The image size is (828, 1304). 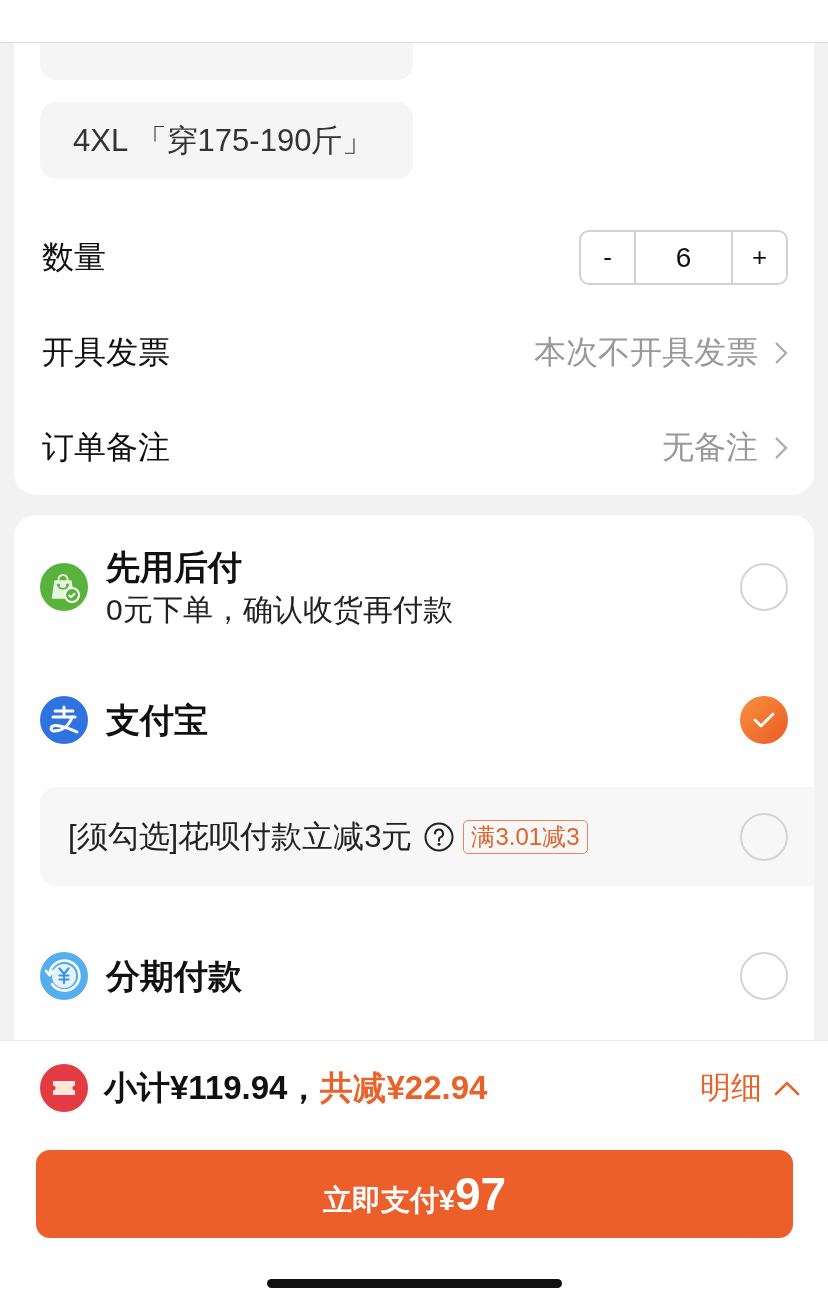 I want to click on logo-icon, so click(x=64, y=720).